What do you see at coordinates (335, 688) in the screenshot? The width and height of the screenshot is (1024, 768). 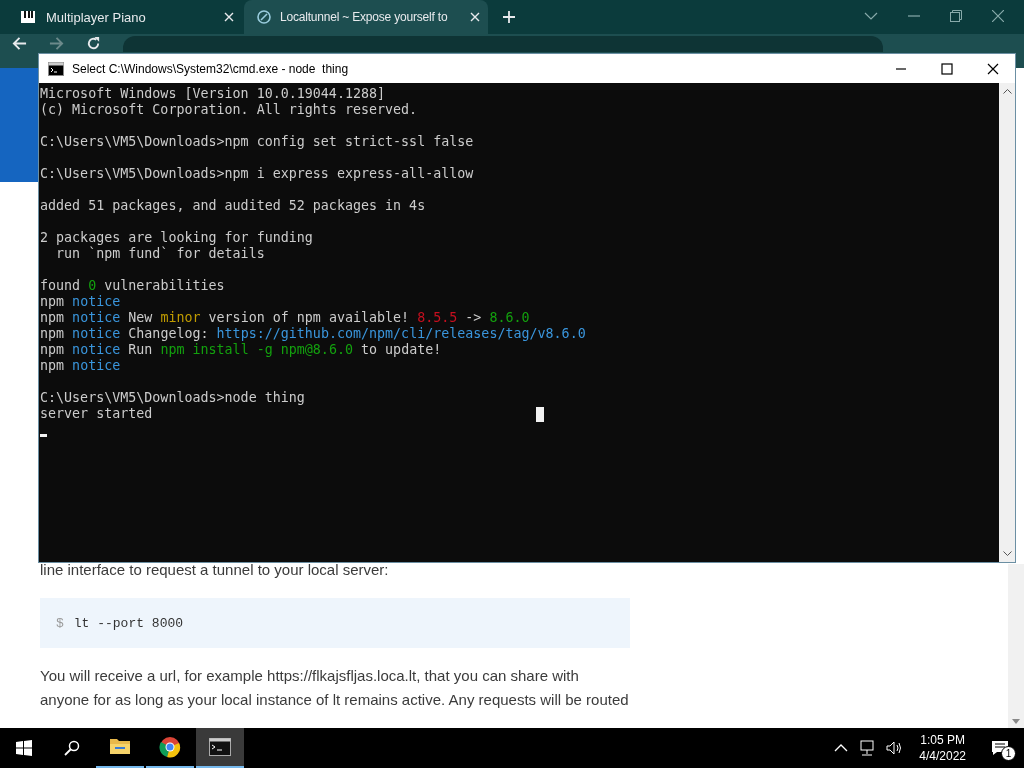 I see `paragraph-text: You will receive a url, for example https://flkajsfljas.loca.lt, that you can share with anyone for as long as your local instance of lt remains active. Any requests will be routed` at bounding box center [335, 688].